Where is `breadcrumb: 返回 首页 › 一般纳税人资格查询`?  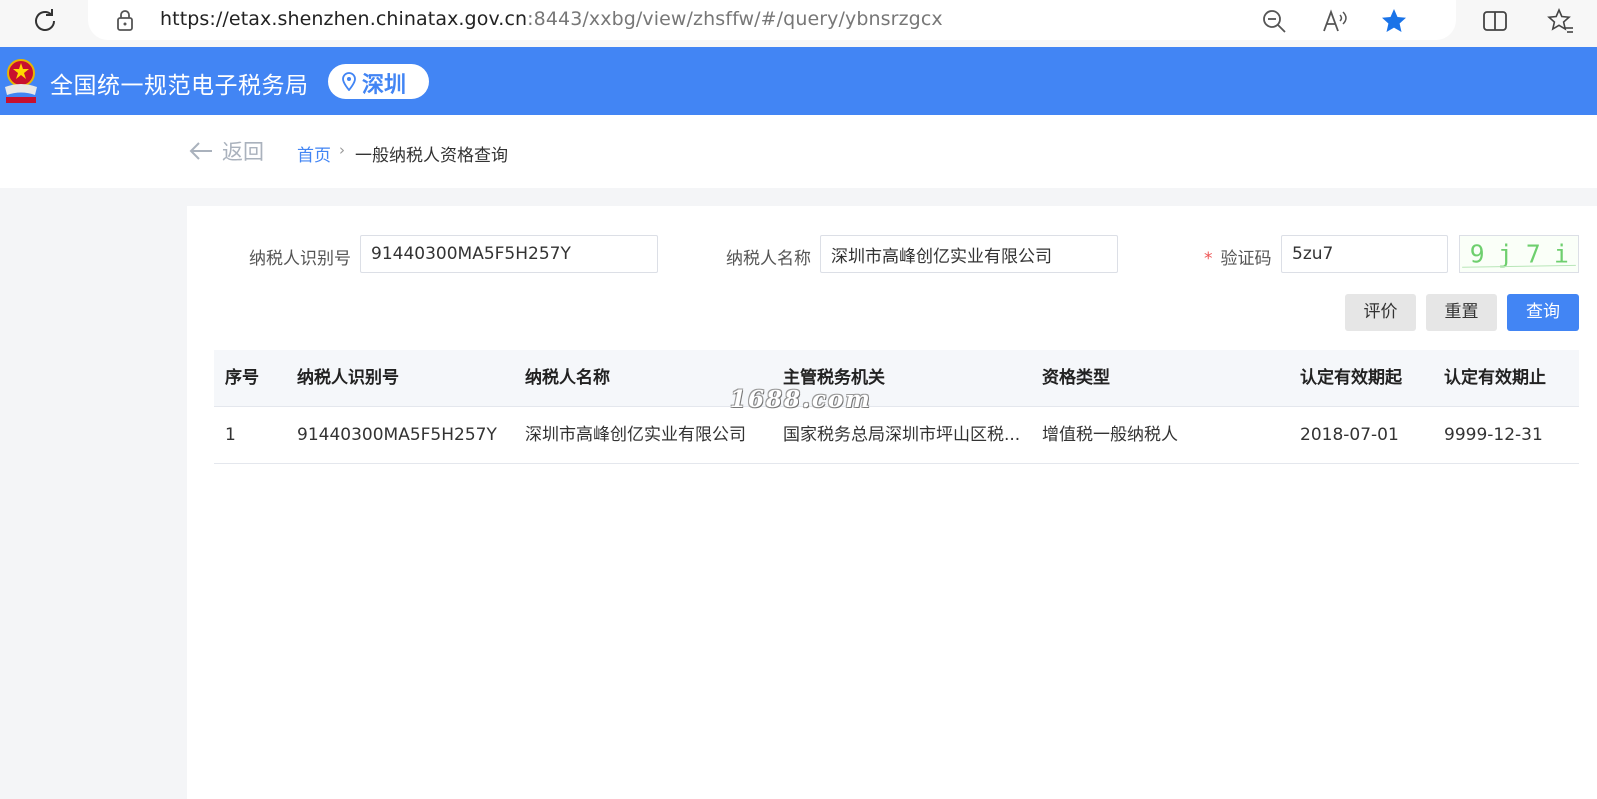 breadcrumb: 返回 首页 › 一般纳税人资格查询 is located at coordinates (798, 151).